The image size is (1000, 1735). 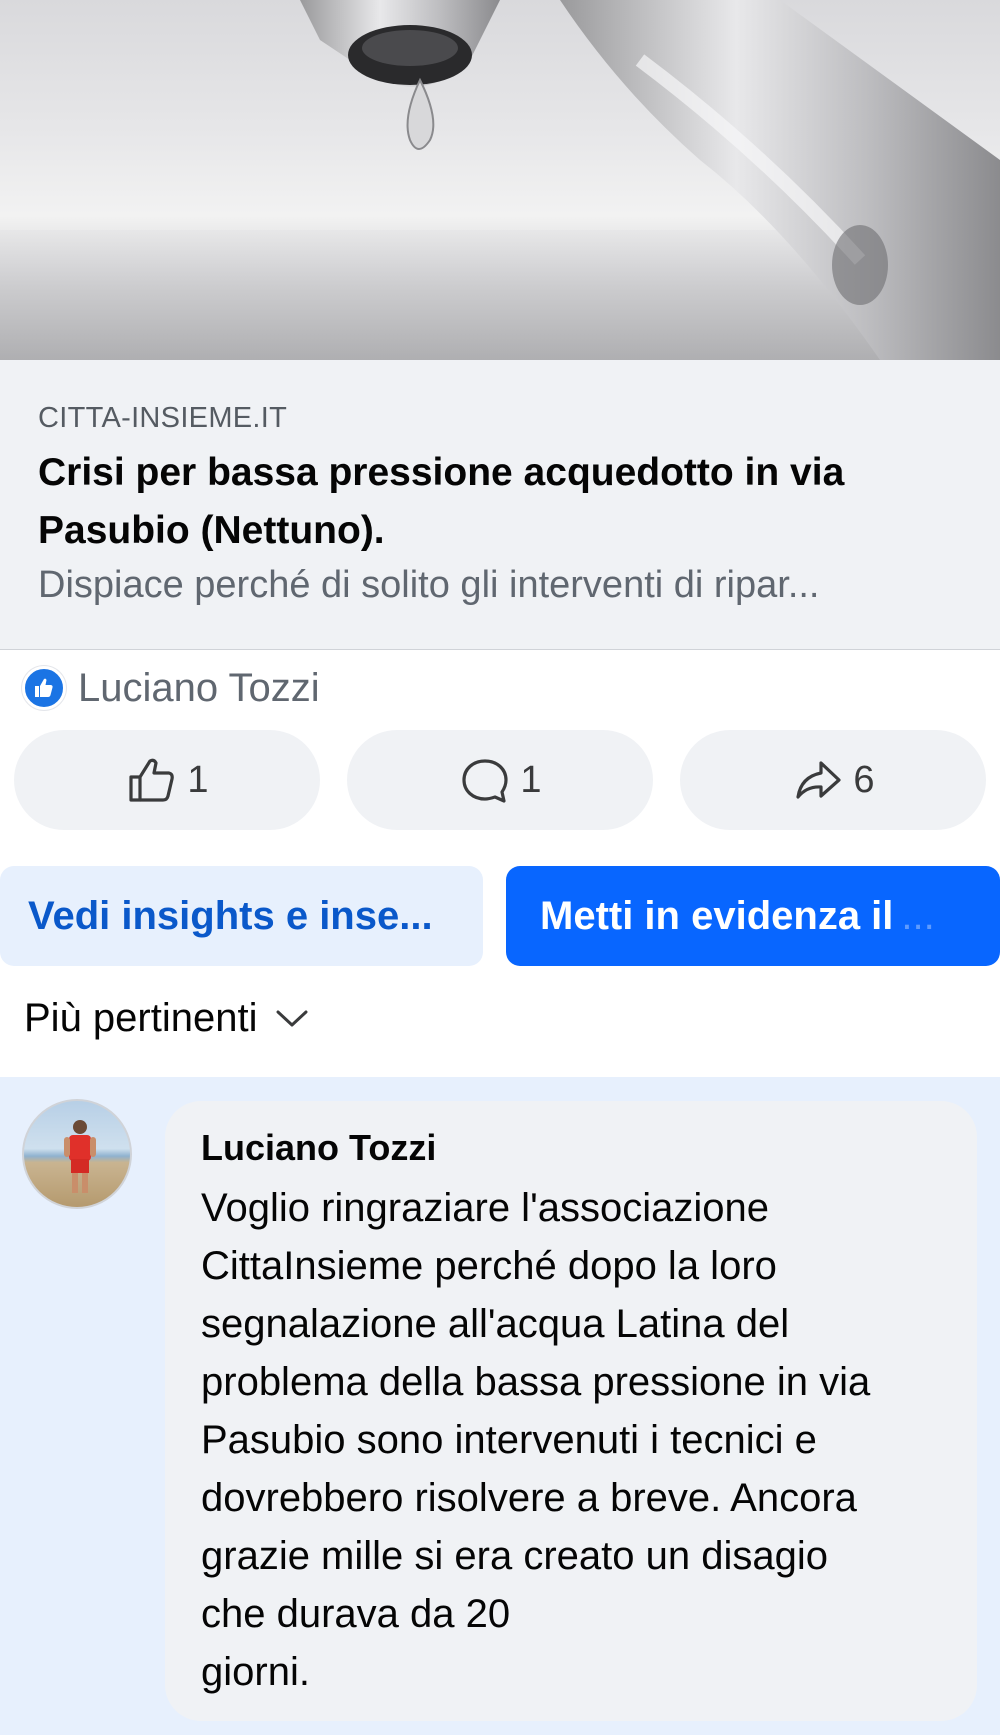 I want to click on comment-line: dovrebbero risolvere a breve. Ancora, so click(x=529, y=1498).